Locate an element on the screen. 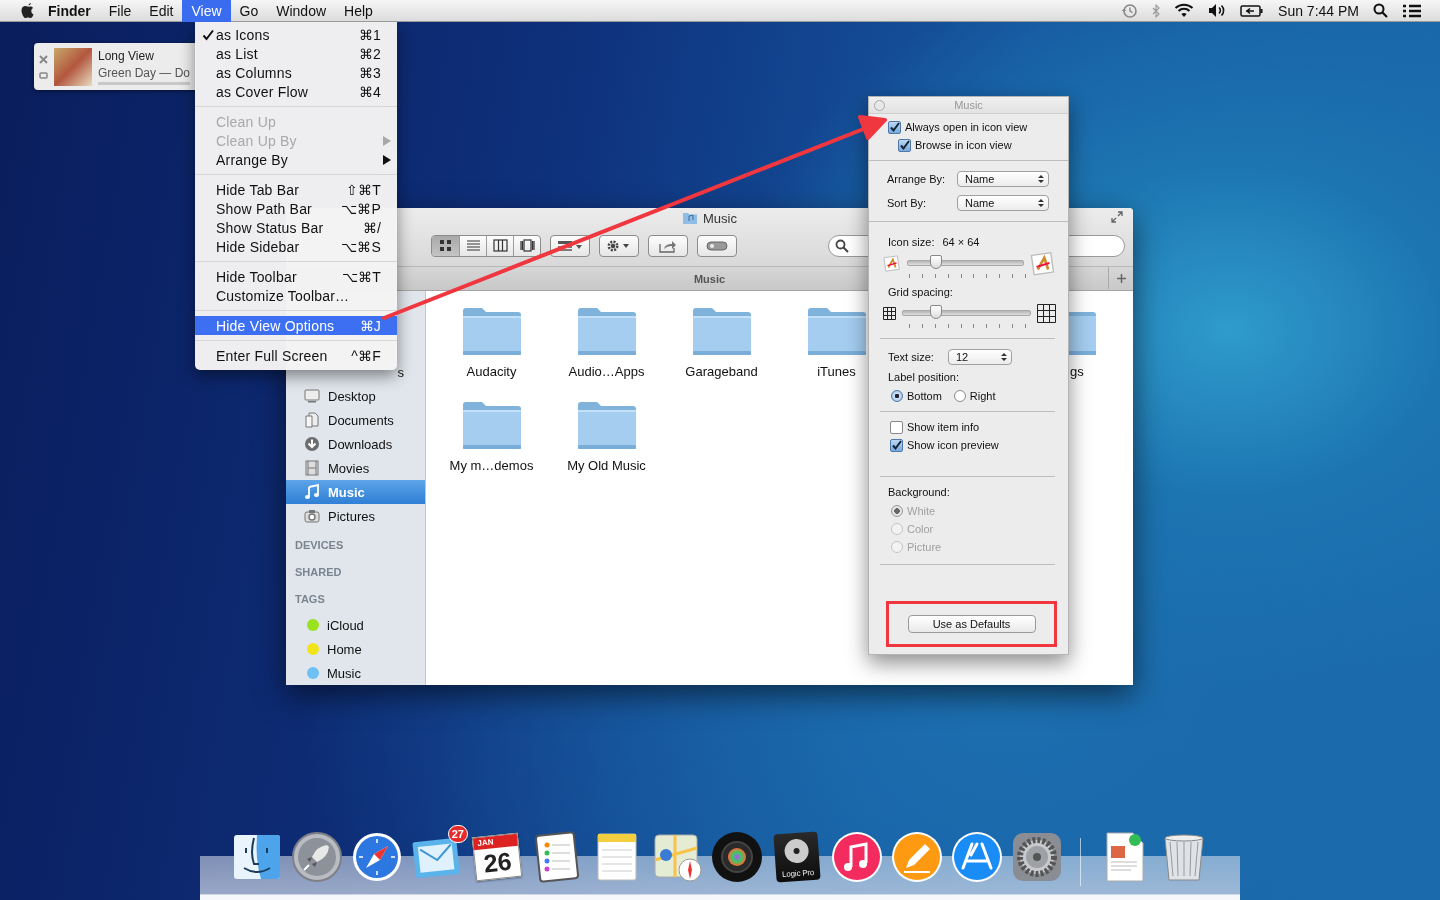  menu-item: Enter Full Screen ^⌘F is located at coordinates (296, 355).